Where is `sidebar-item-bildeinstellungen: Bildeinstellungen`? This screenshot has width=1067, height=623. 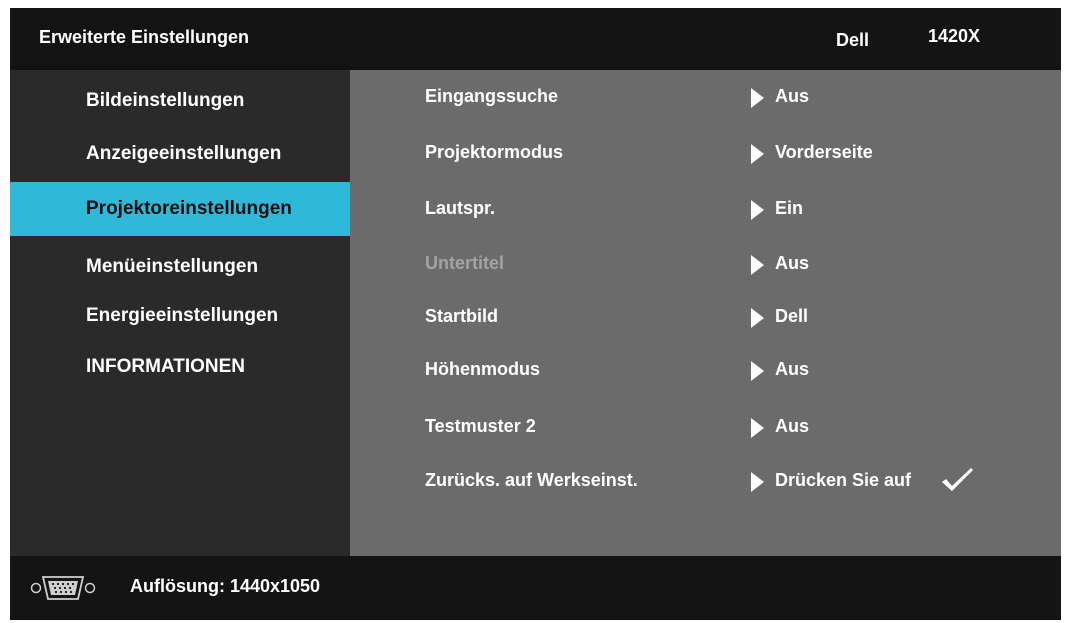 sidebar-item-bildeinstellungen: Bildeinstellungen is located at coordinates (180, 101).